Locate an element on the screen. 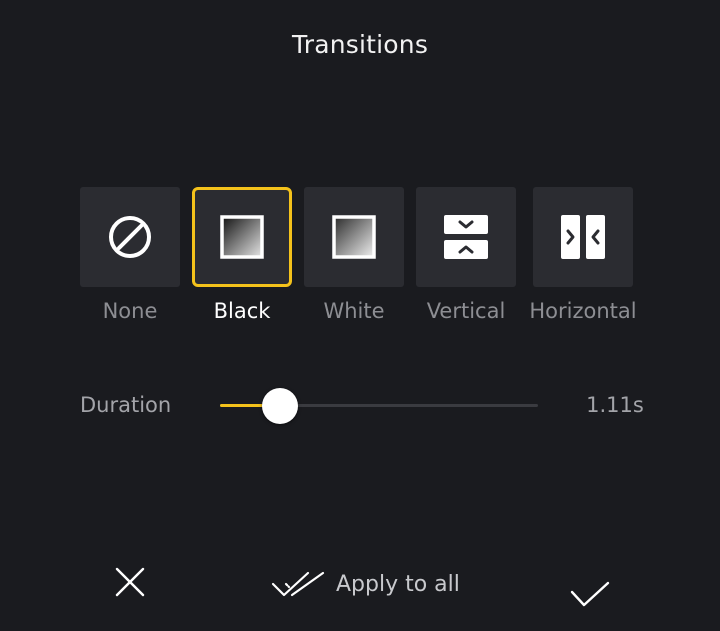 This screenshot has width=720, height=631. transition-label-vertical: Vertical is located at coordinates (466, 311).